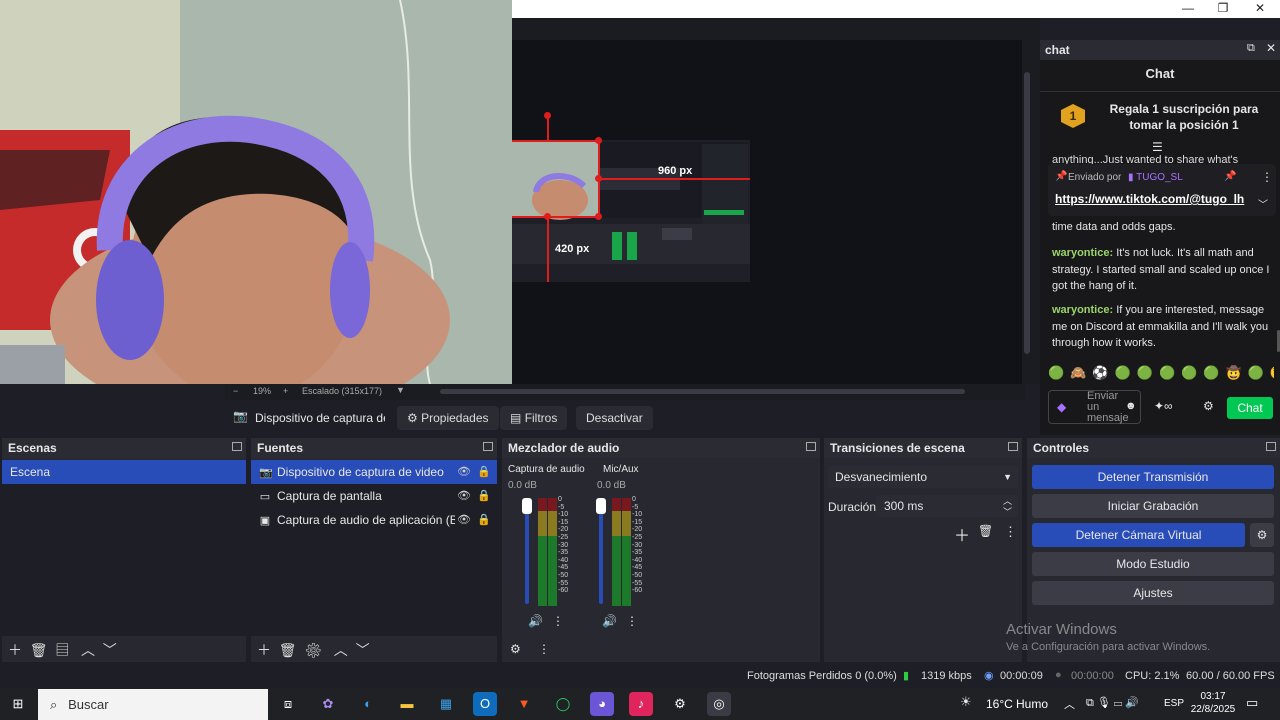  Describe the element at coordinates (547, 115) in the screenshot. I see `rotation-handle` at that location.